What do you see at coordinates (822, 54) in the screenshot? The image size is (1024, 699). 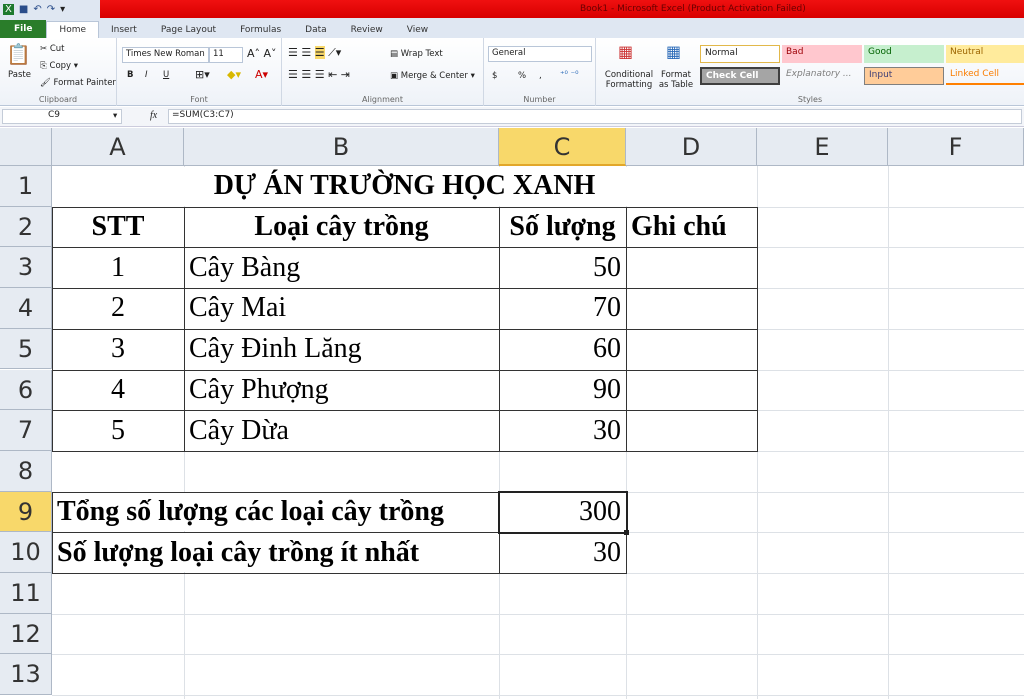 I see `style-bad: Bad` at bounding box center [822, 54].